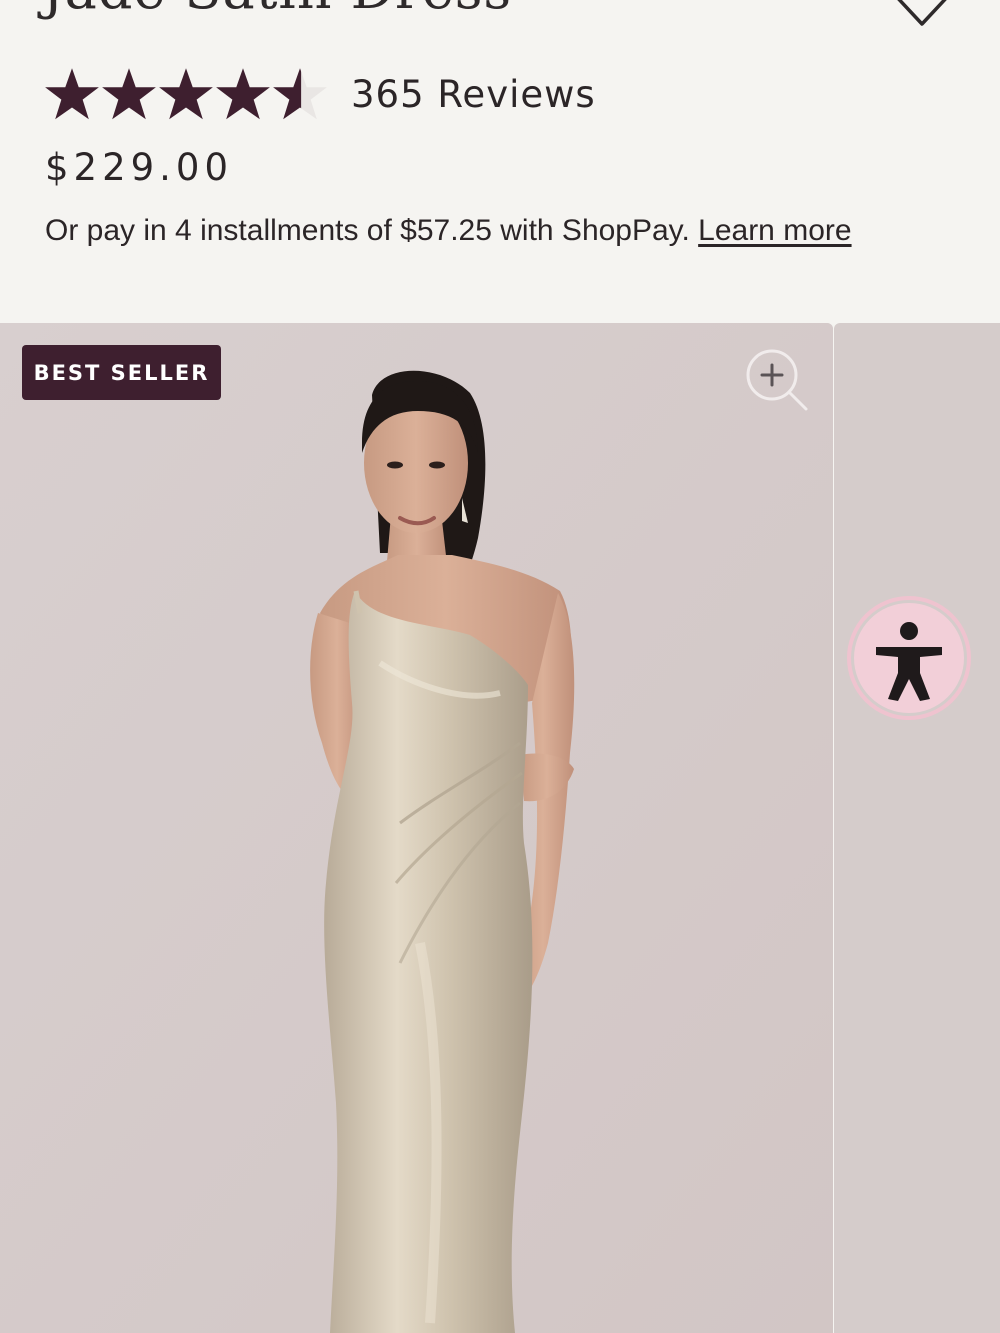 The height and width of the screenshot is (1333, 1000). I want to click on accessibility-icon, so click(909, 658).